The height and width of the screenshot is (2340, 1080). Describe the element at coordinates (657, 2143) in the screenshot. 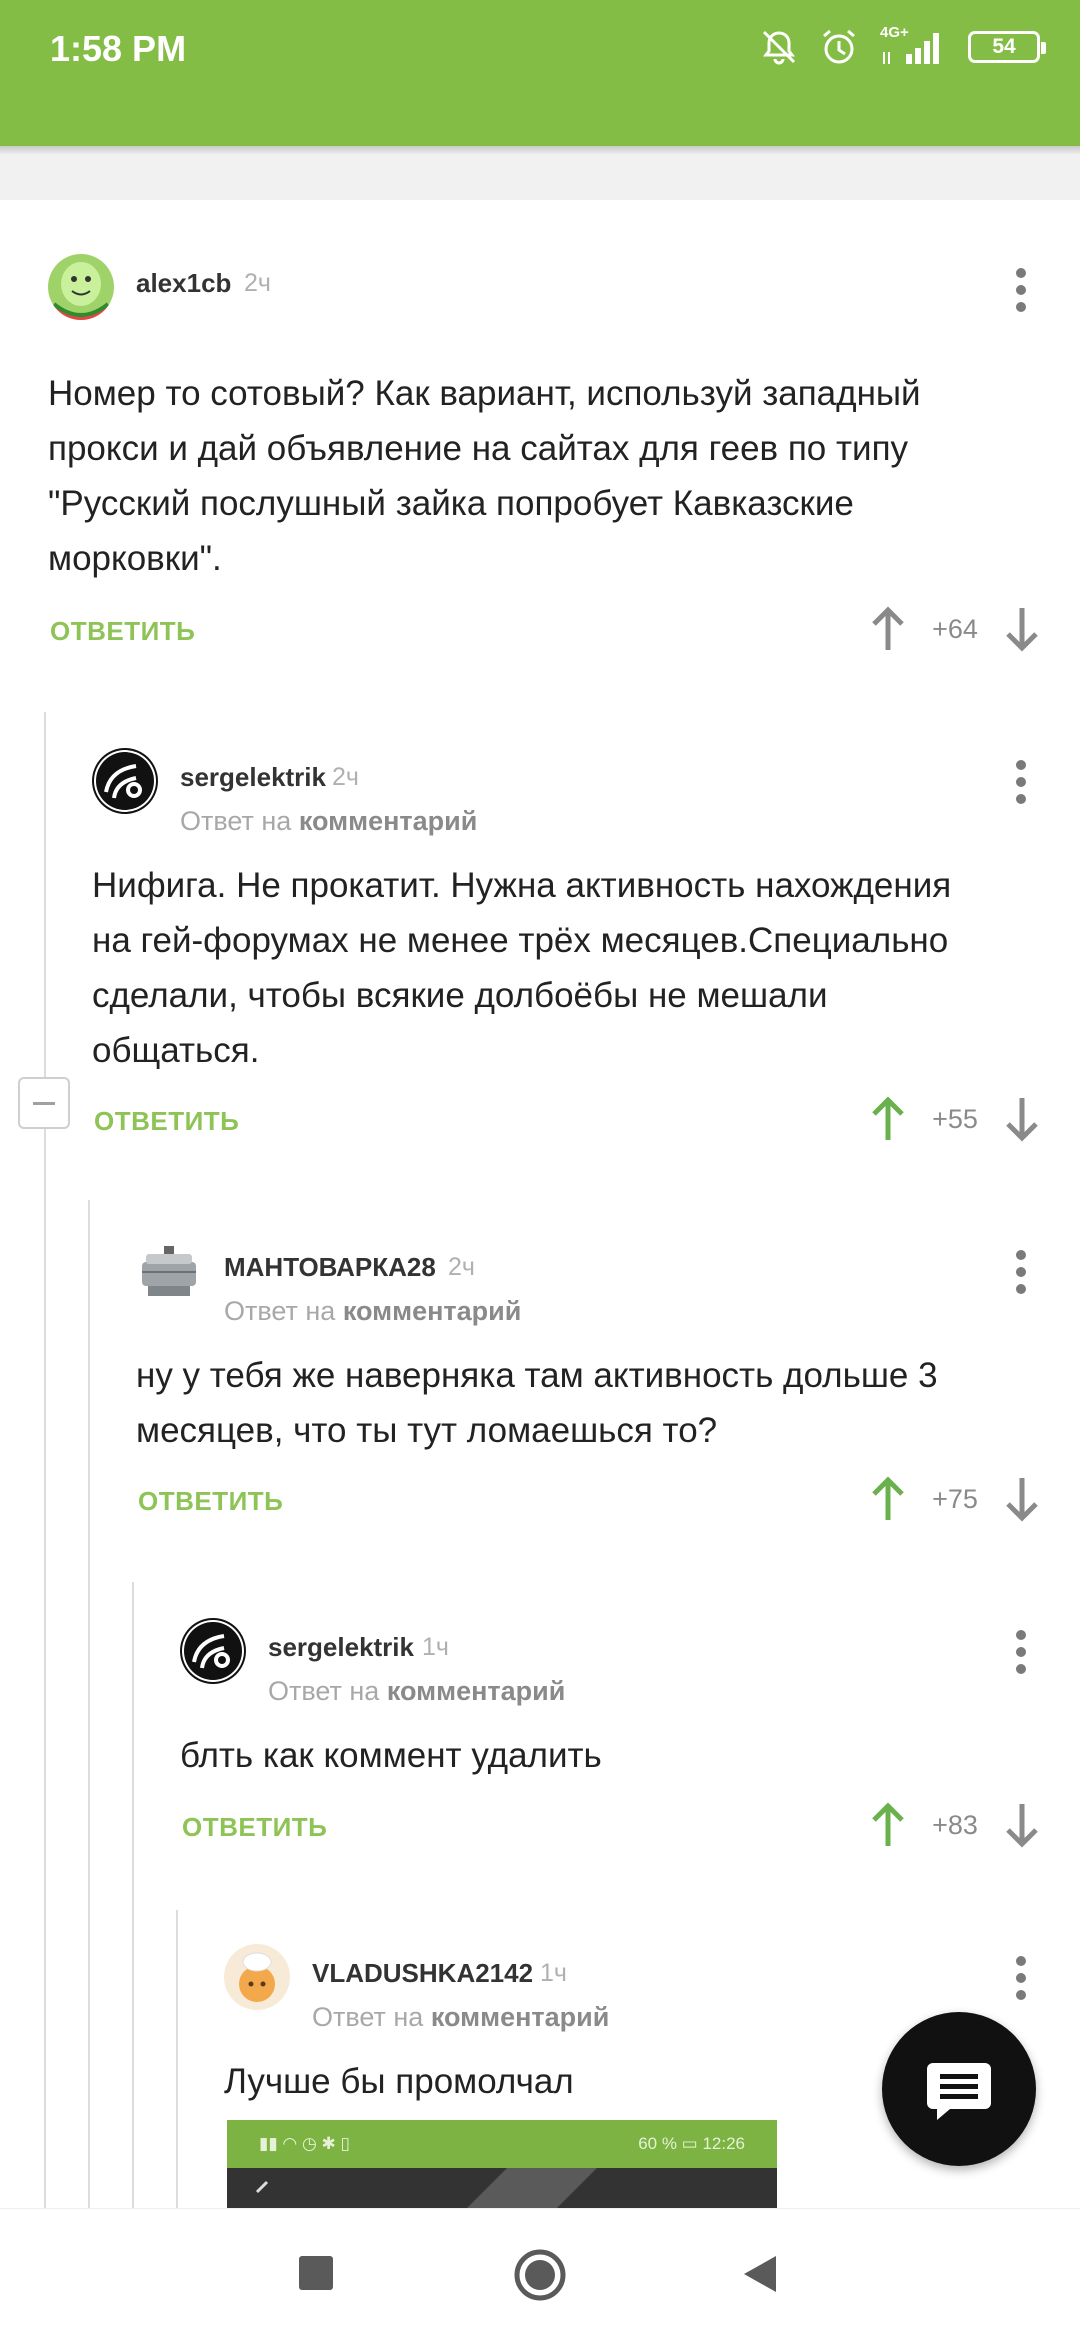

I see `embedded-battery: 60 %` at that location.